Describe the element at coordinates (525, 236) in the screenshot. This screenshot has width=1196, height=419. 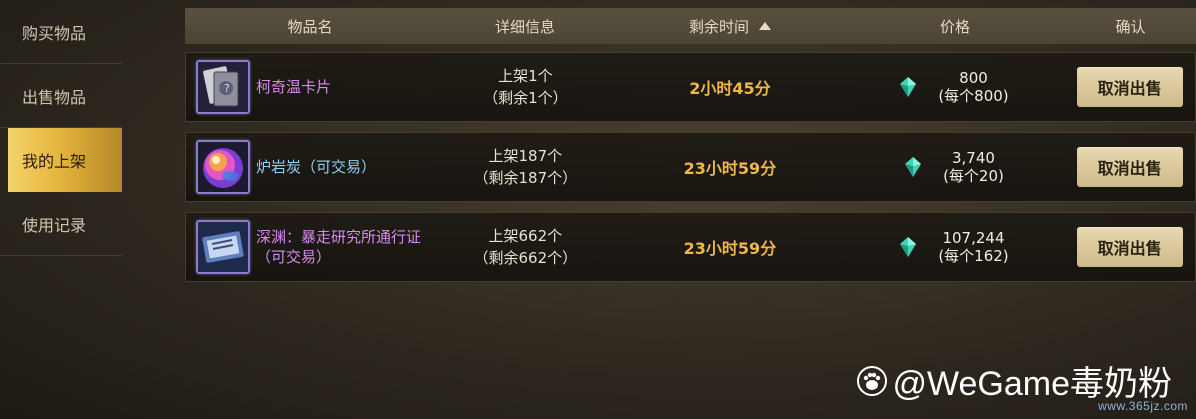
I see `listed-count: 上架662个` at that location.